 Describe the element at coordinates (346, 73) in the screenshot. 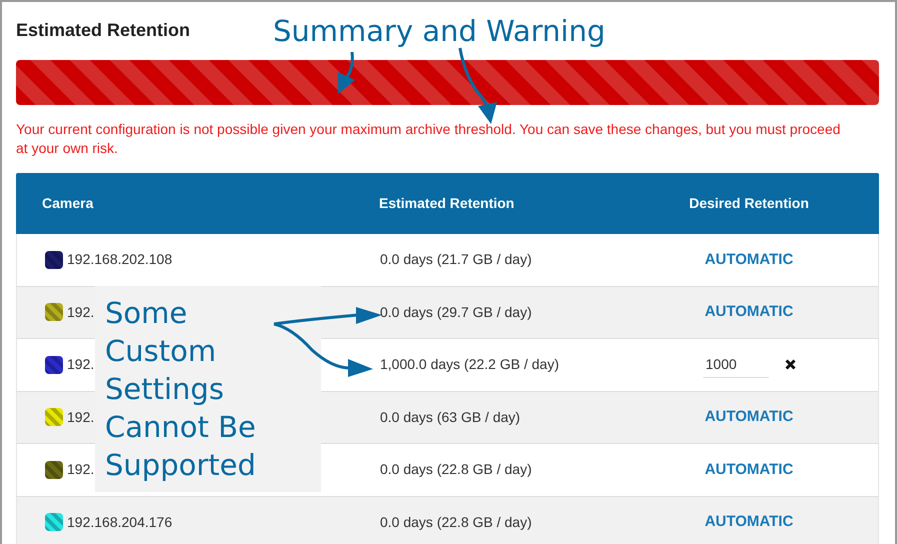

I see `callout-arrow` at that location.